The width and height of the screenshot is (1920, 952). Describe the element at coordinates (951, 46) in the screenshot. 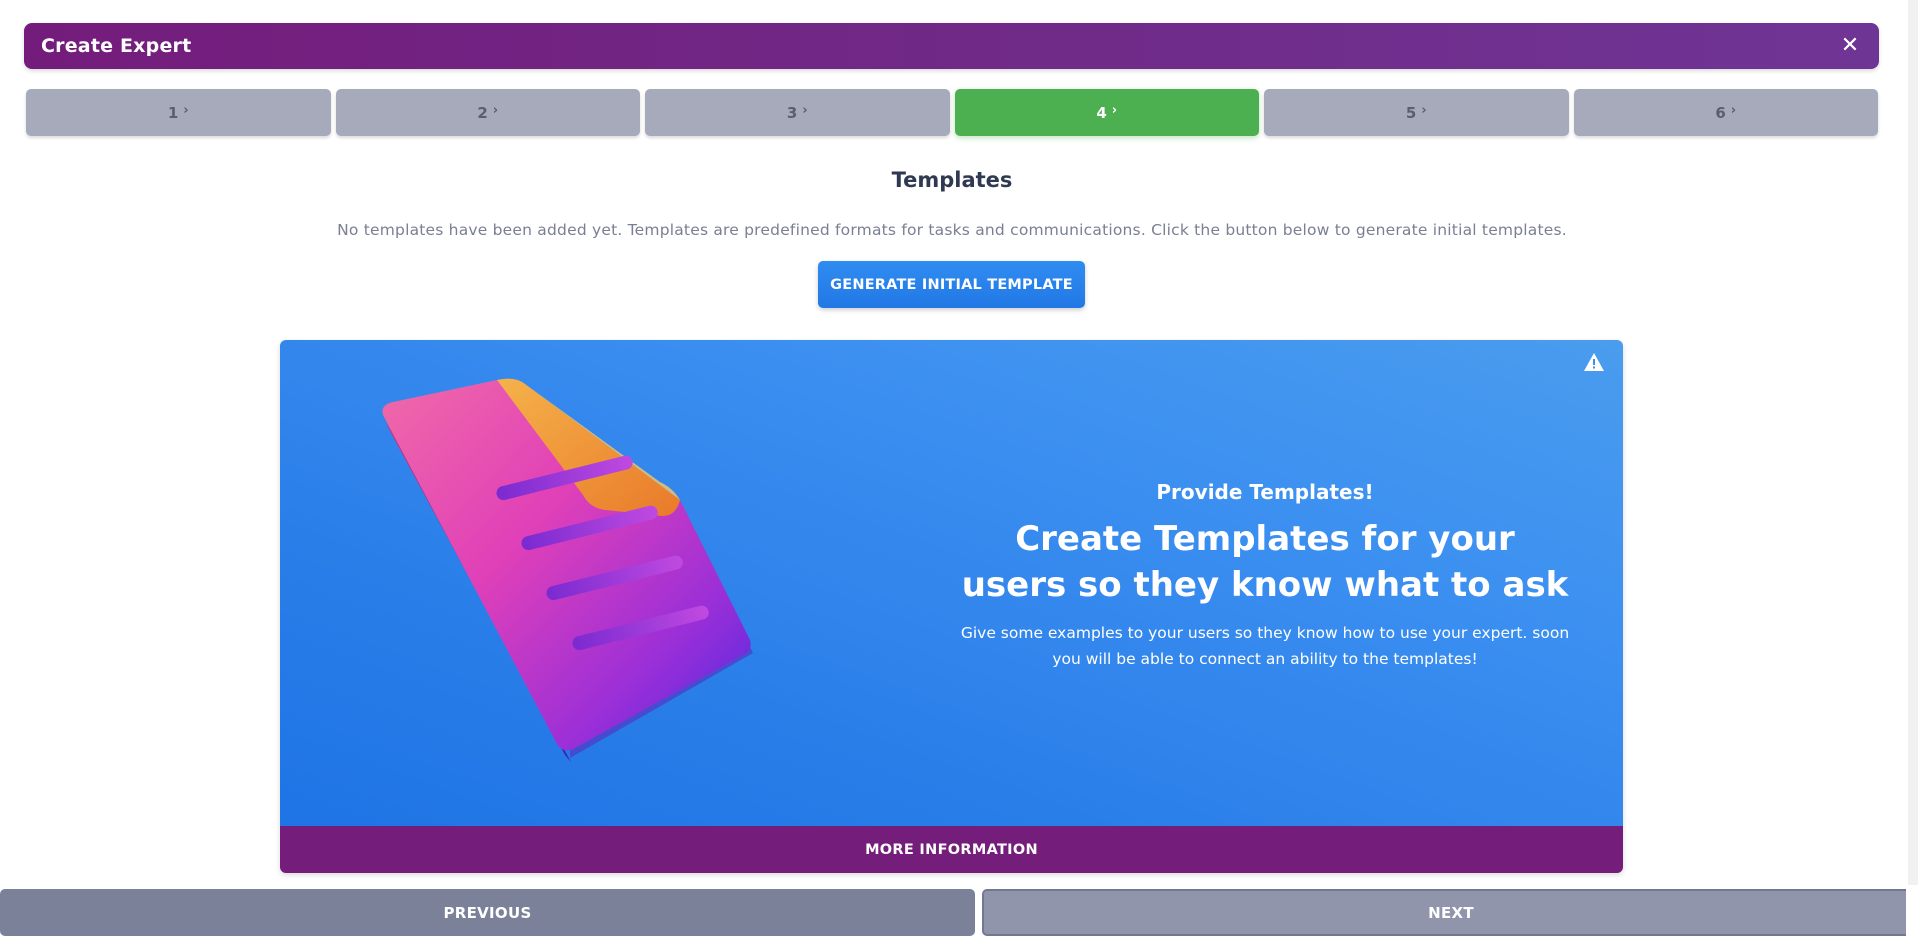

I see `dialog-header: Create Expert ✕` at that location.